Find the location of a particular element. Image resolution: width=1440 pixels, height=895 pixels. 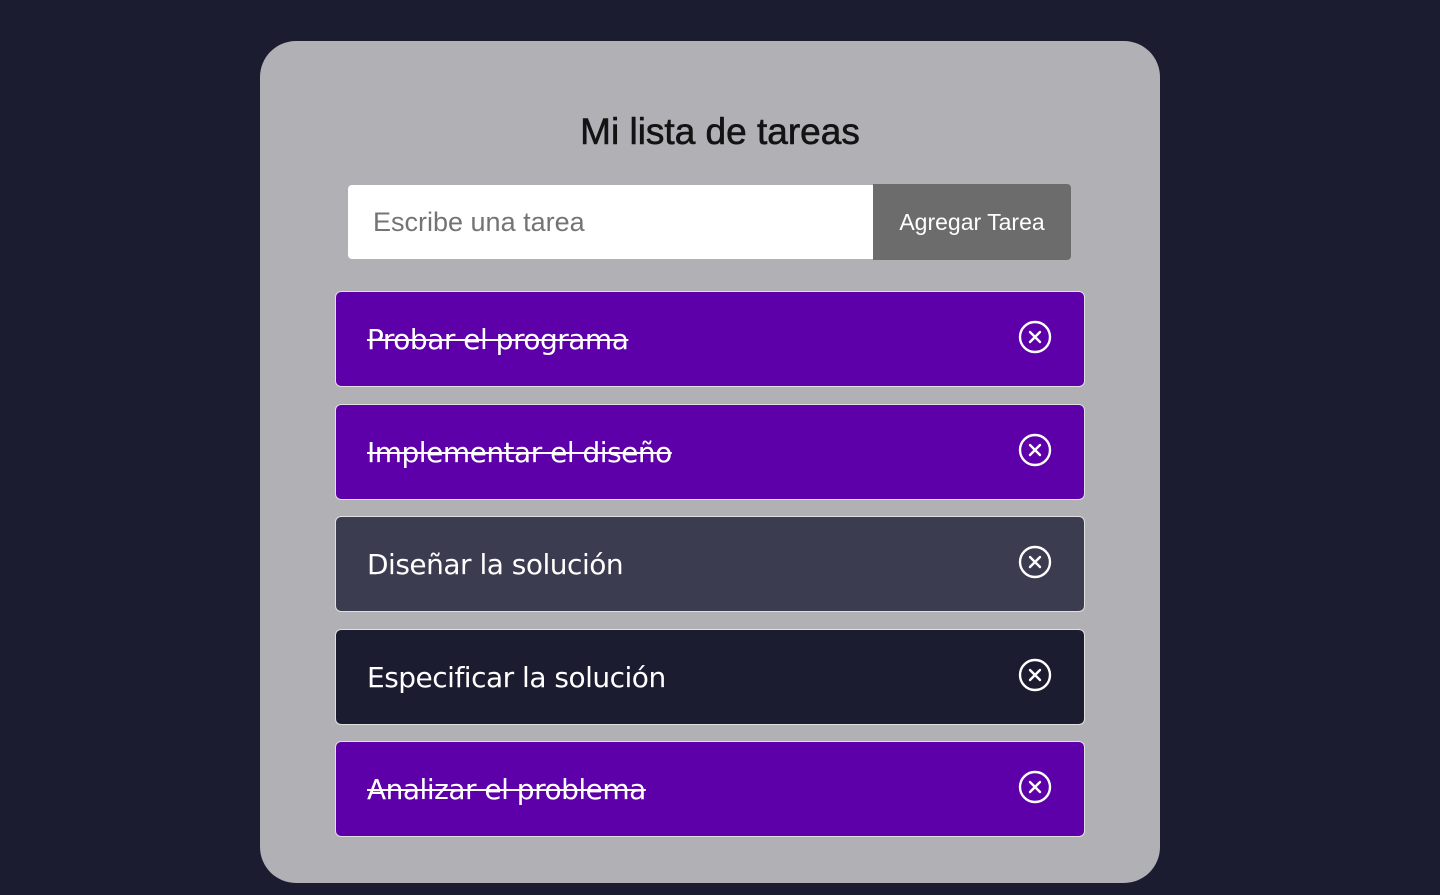

add-task-button: Agregar Tarea is located at coordinates (972, 222).